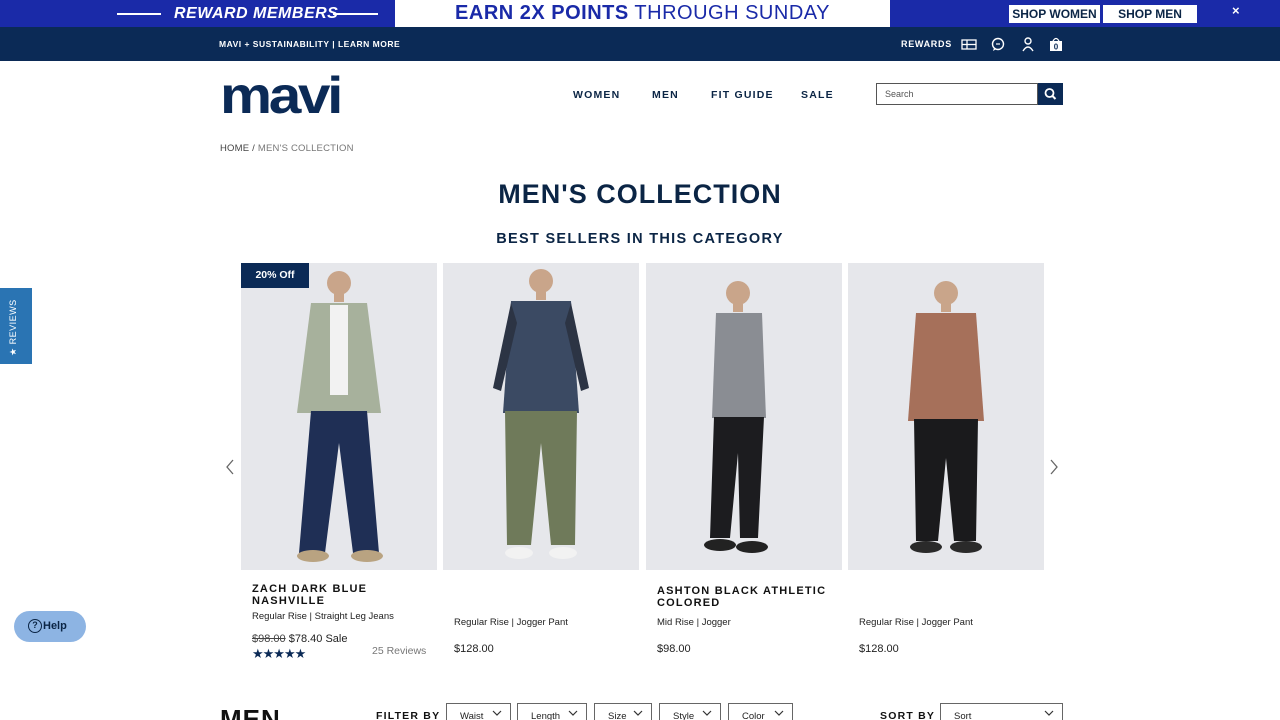 The width and height of the screenshot is (1280, 720). I want to click on reward-members-label: REWARD MEMBERS, so click(256, 13).